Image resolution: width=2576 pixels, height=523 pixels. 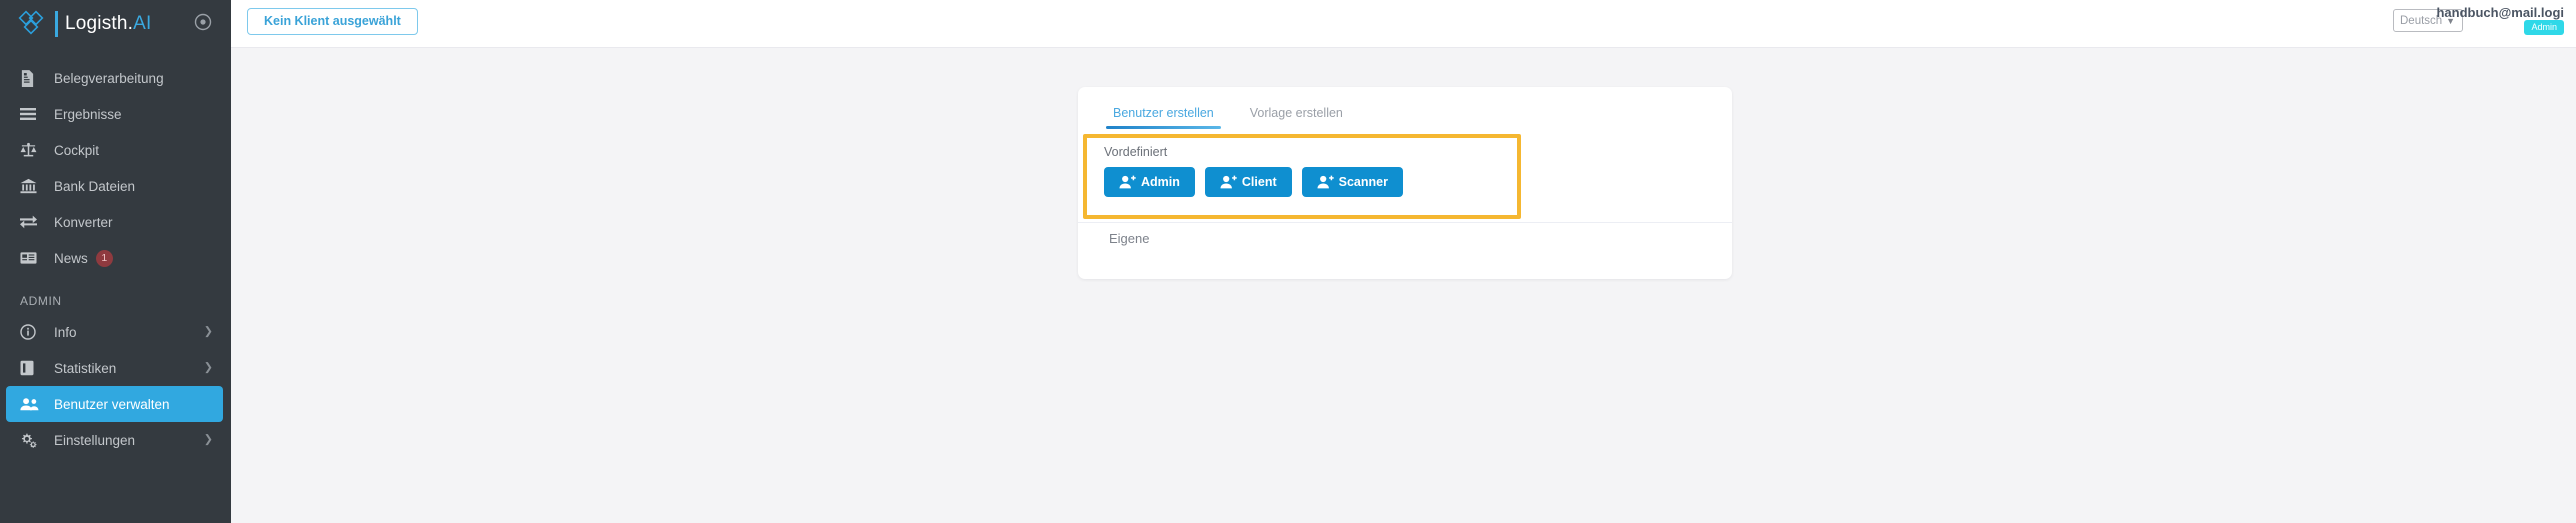 What do you see at coordinates (31, 78) in the screenshot?
I see `document-icon` at bounding box center [31, 78].